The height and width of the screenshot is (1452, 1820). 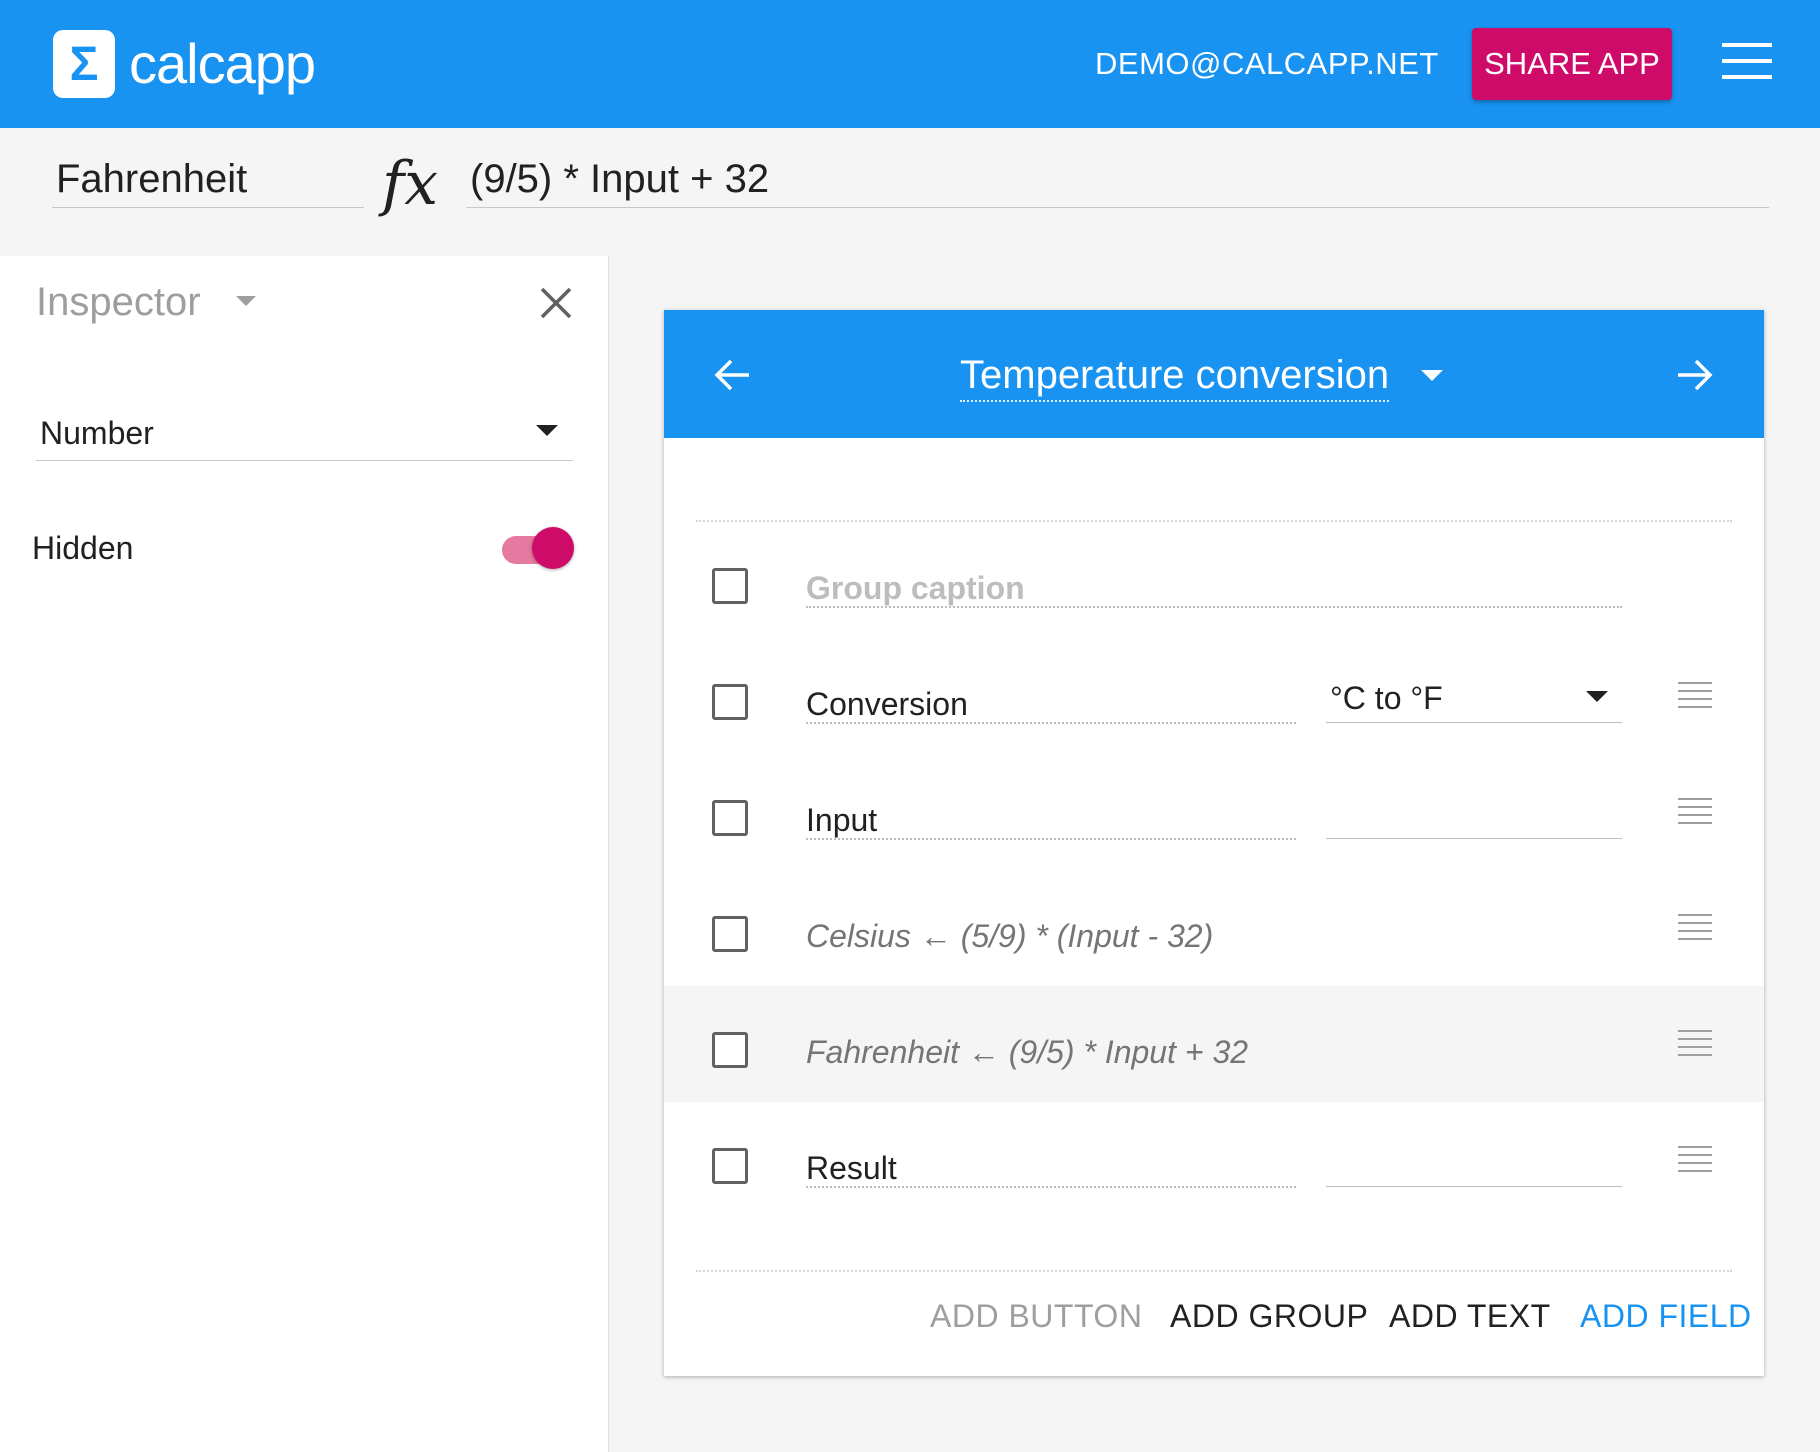 I want to click on panel-title: Temperature conversion, so click(x=1175, y=376).